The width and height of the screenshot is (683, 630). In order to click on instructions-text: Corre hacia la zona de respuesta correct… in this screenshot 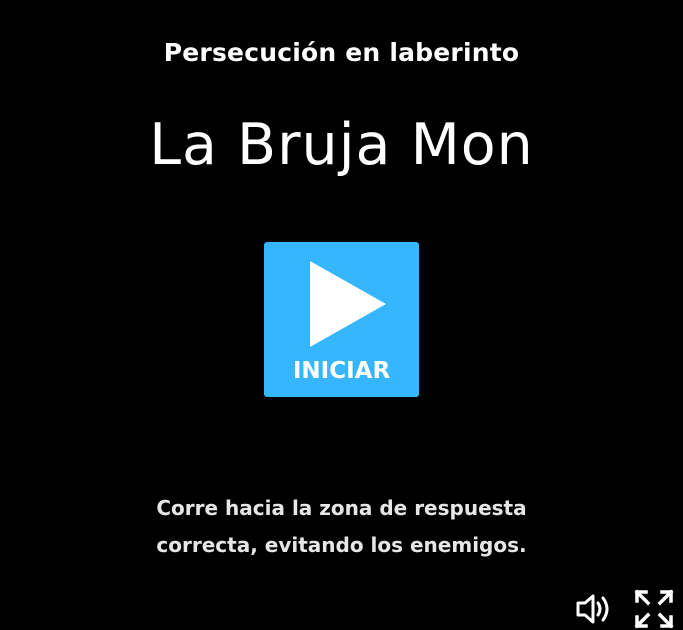, I will do `click(341, 527)`.